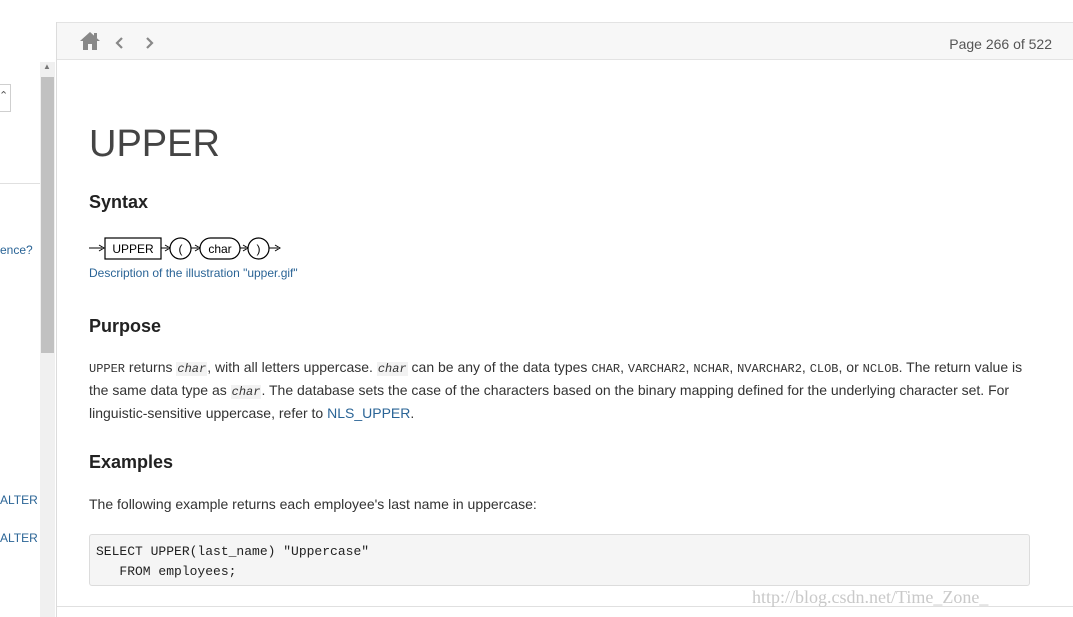  What do you see at coordinates (711, 369) in the screenshot?
I see `code-term: NCHAR` at bounding box center [711, 369].